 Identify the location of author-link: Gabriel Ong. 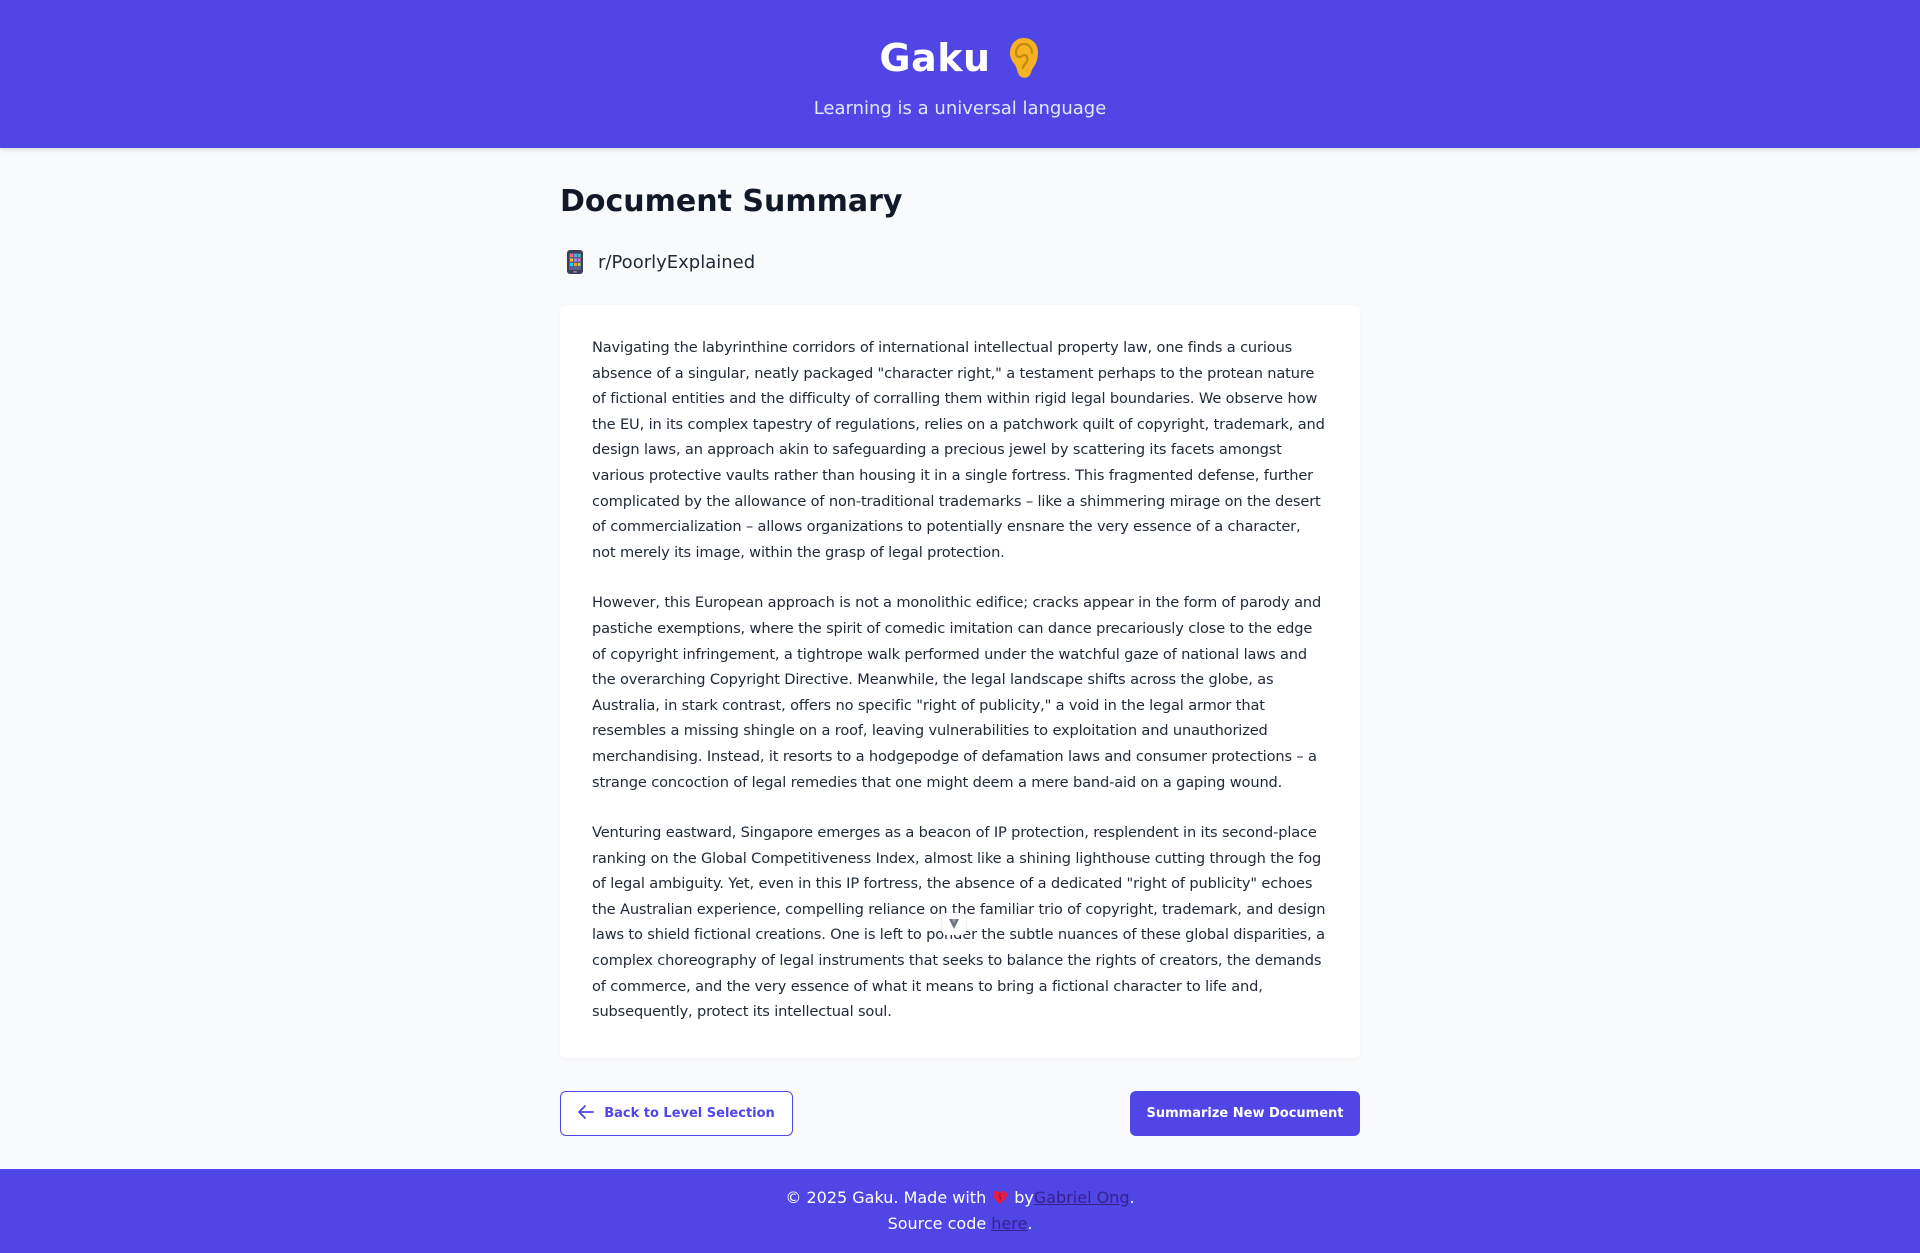
(1082, 1197).